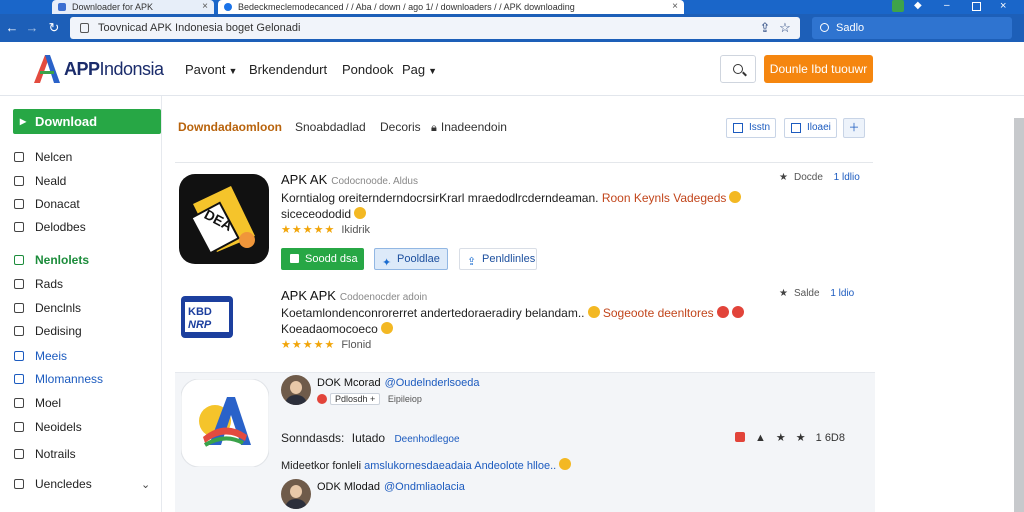 This screenshot has height=512, width=1024. I want to click on tab-downloads: Downdadaomloon, so click(230, 127).